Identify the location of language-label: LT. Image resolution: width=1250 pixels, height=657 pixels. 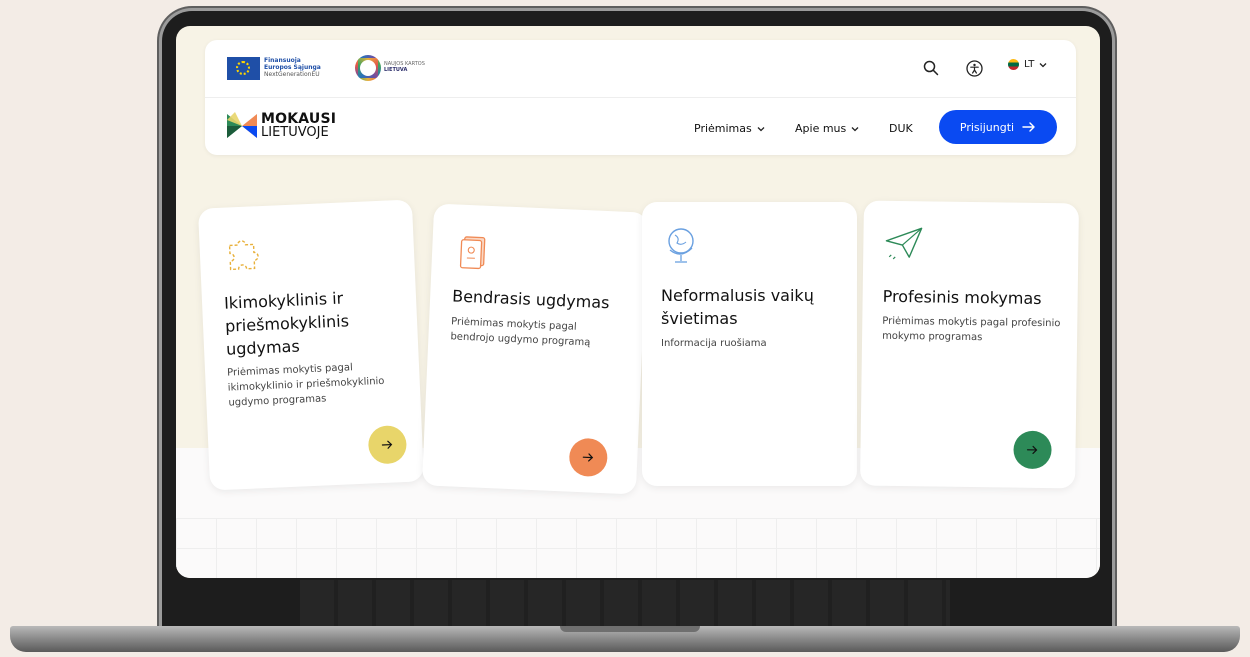
(1029, 64).